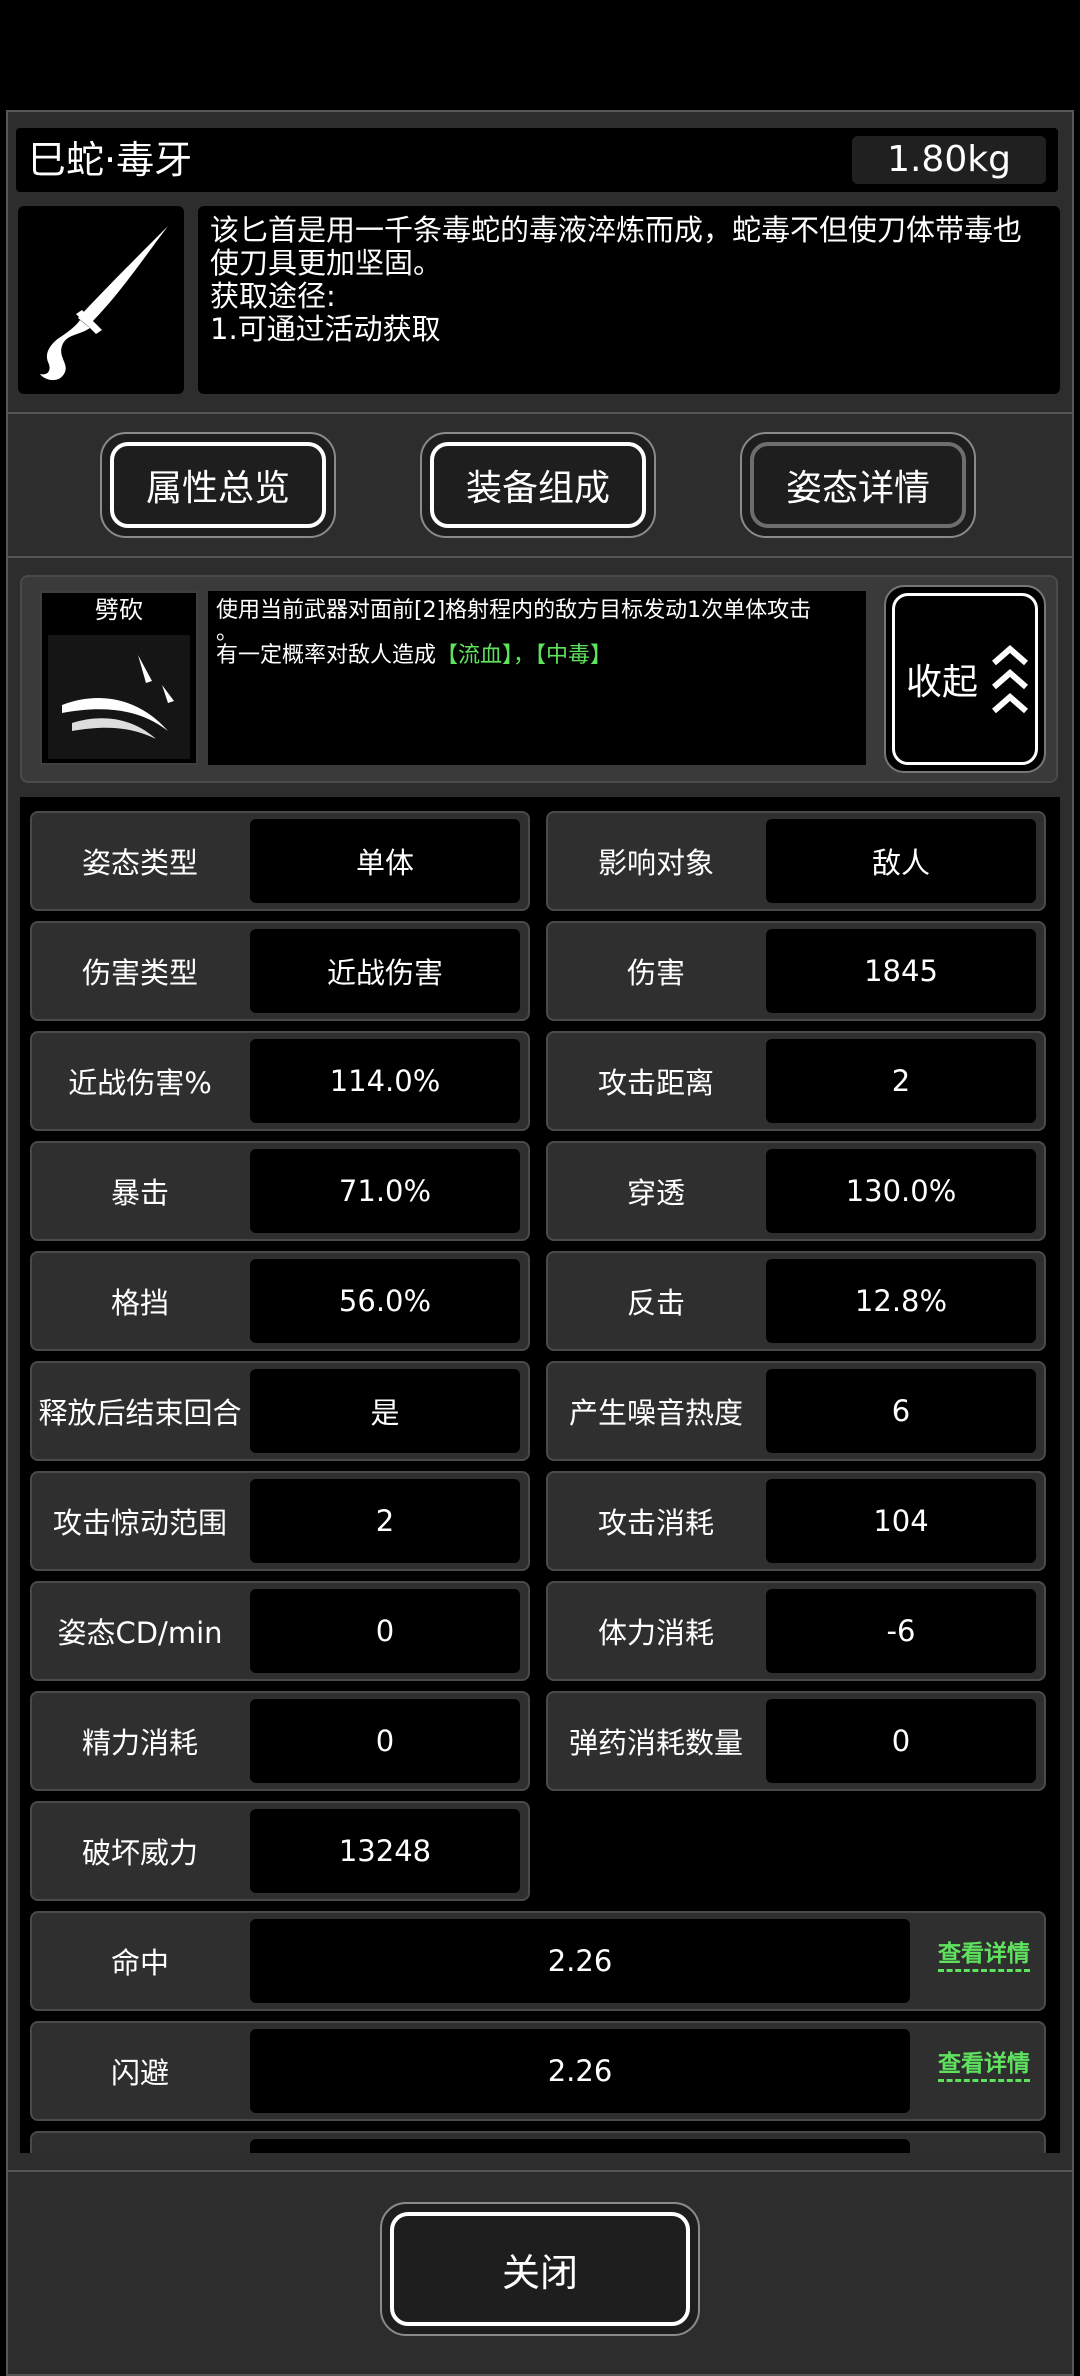  I want to click on tab-label: 姿态详情, so click(857, 488).